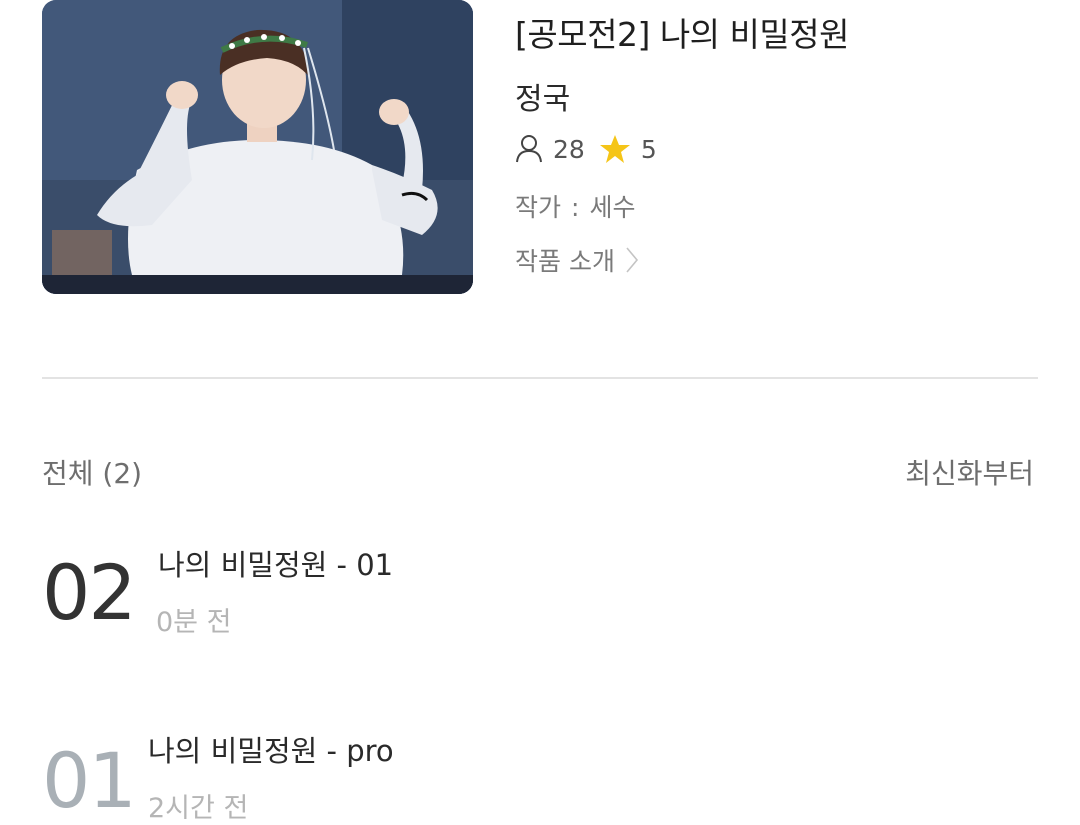 The image size is (1080, 825). I want to click on star-count: 5, so click(648, 149).